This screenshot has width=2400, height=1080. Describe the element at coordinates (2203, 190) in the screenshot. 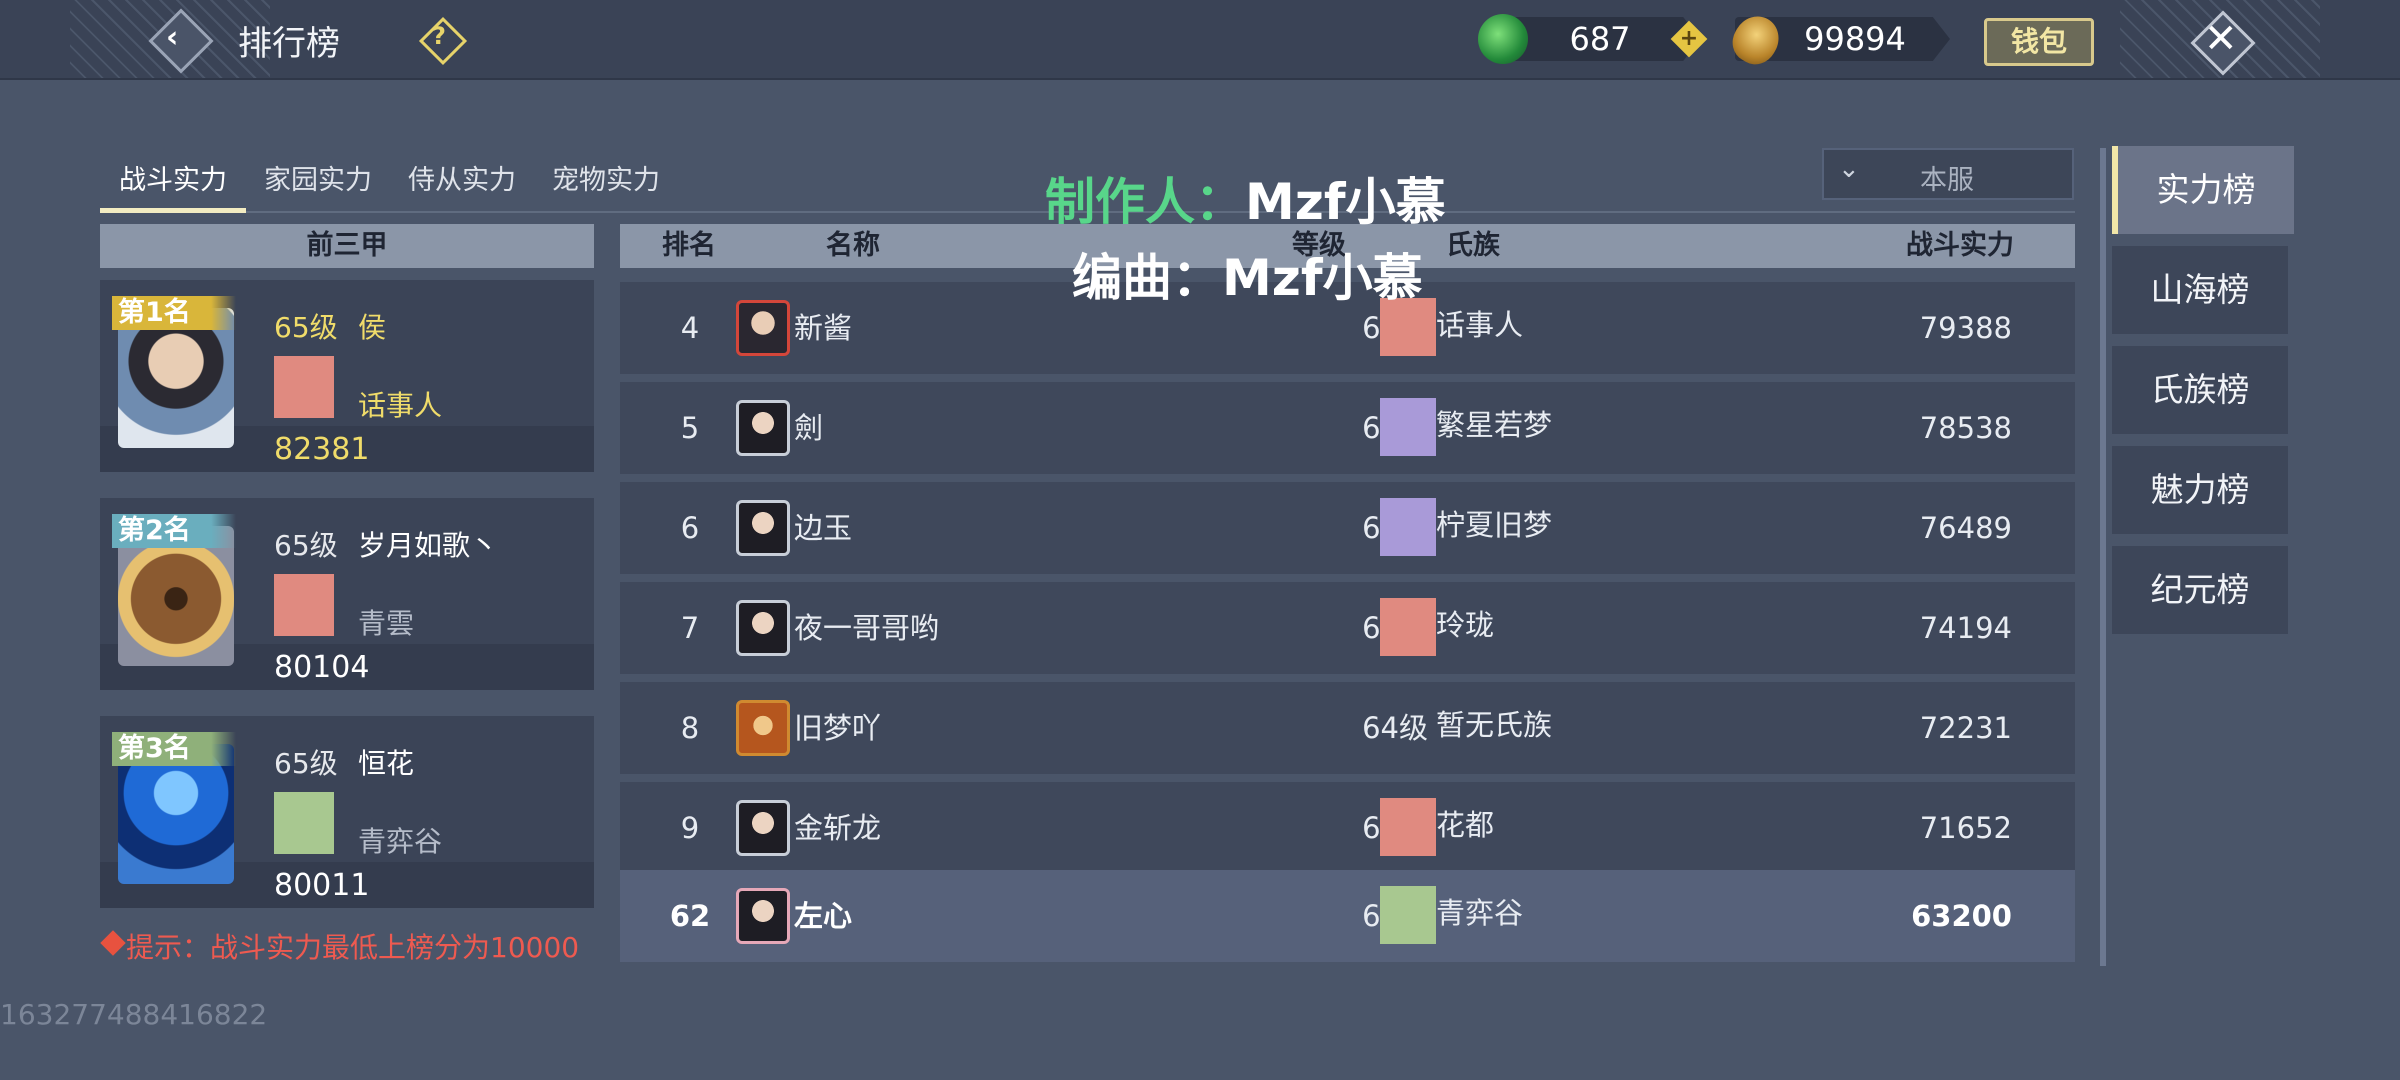

I see `side-tab-power-ranking: 实力榜` at that location.